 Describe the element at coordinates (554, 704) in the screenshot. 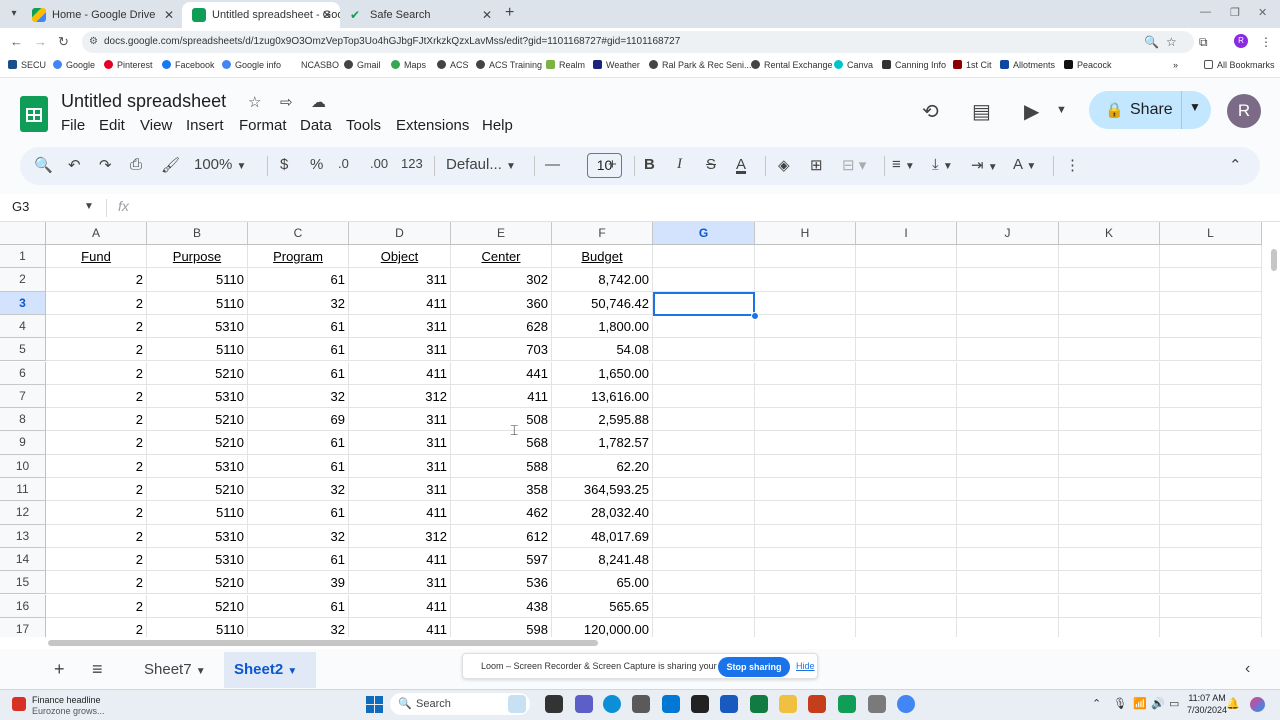

I see `task-view-icon` at that location.